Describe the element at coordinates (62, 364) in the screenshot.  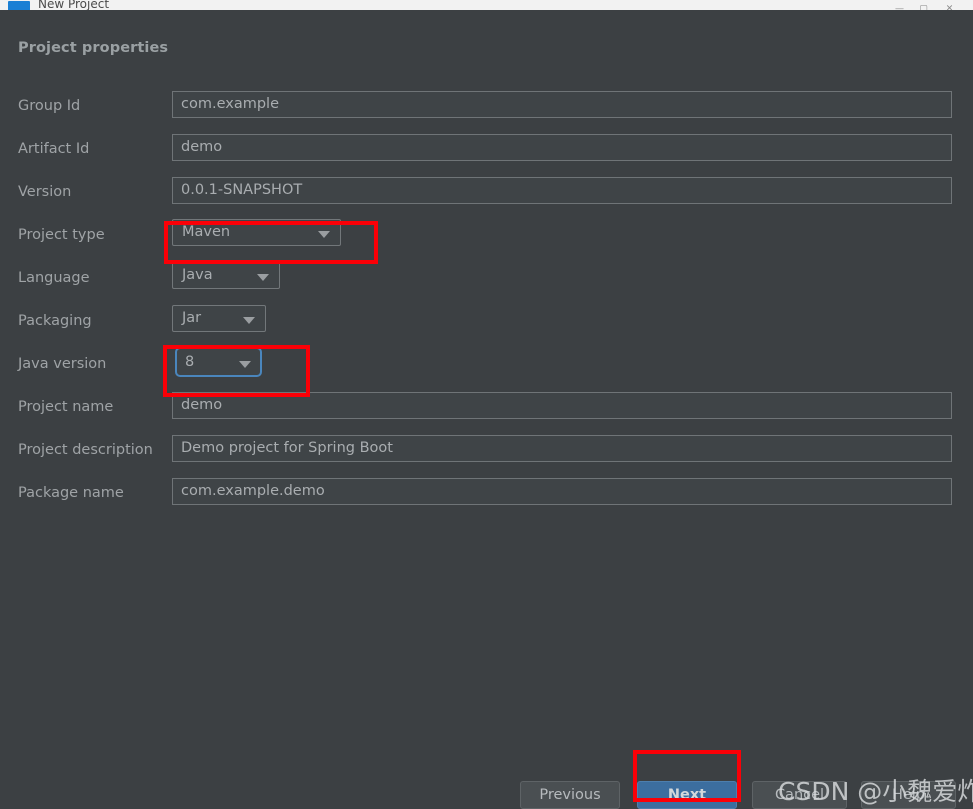
I see `label-java-version: Java version` at that location.